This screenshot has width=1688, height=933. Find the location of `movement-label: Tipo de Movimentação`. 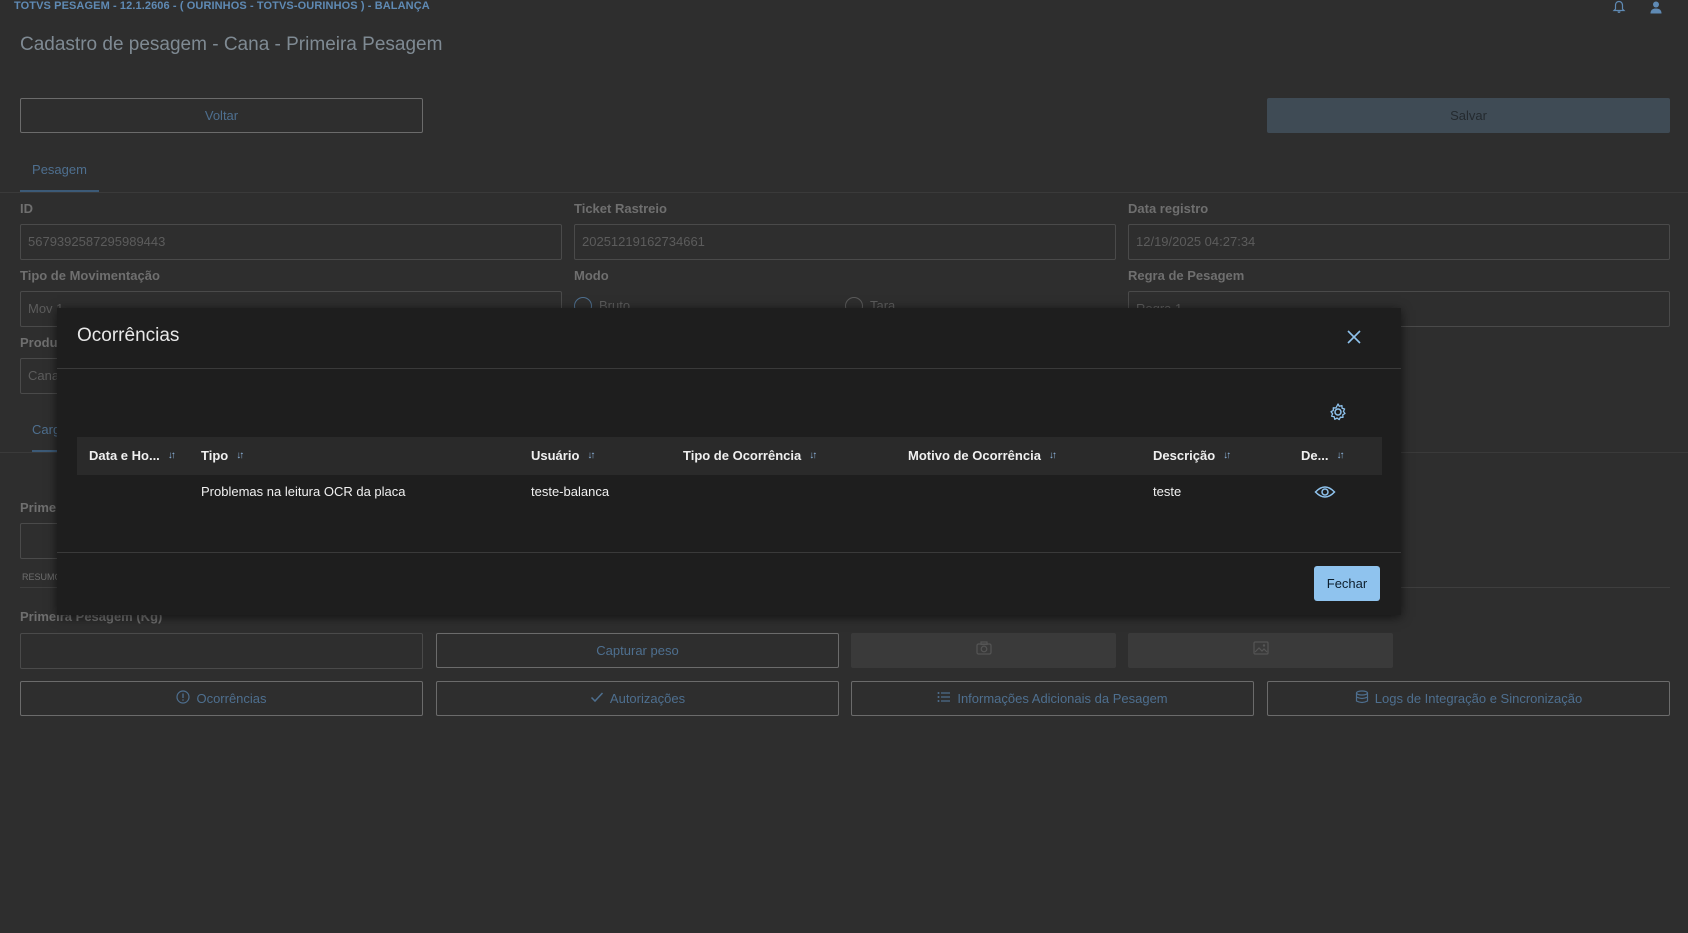

movement-label: Tipo de Movimentação is located at coordinates (90, 275).